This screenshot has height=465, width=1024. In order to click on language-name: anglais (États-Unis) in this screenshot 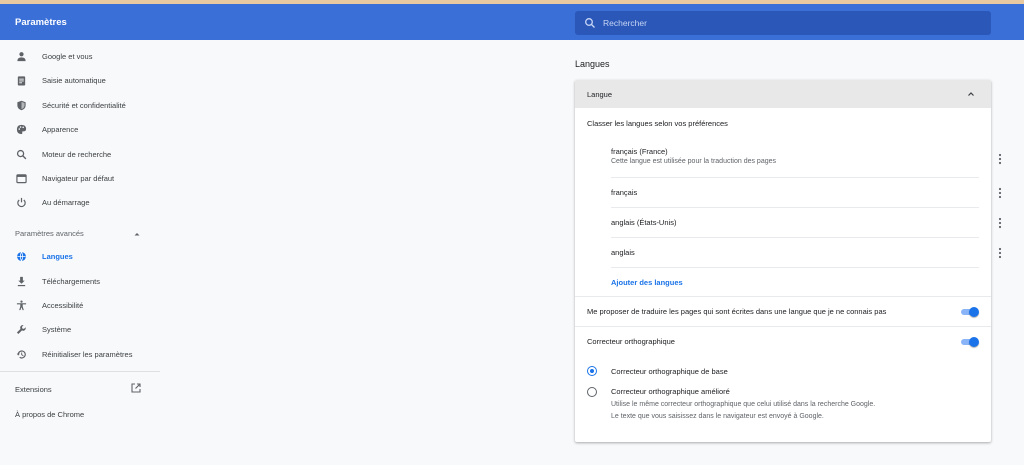, I will do `click(644, 222)`.